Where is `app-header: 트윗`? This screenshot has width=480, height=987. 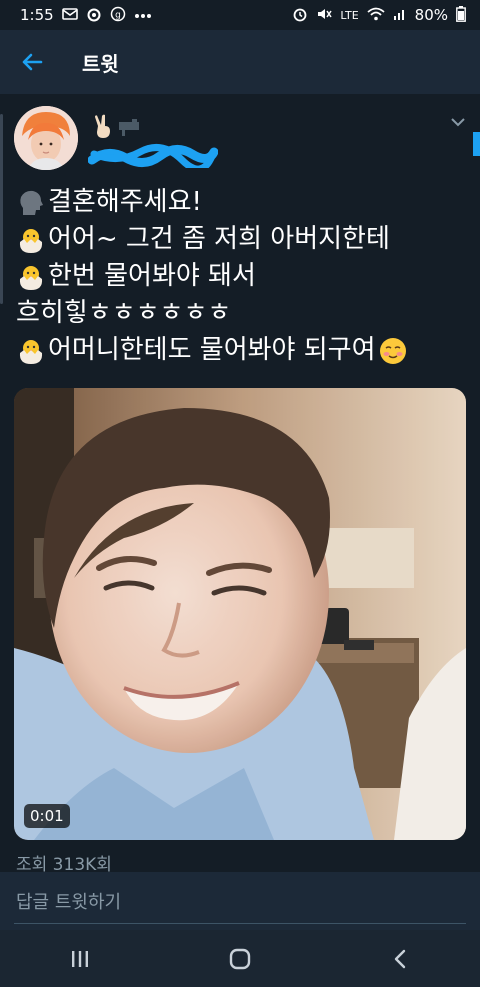 app-header: 트윗 is located at coordinates (240, 62).